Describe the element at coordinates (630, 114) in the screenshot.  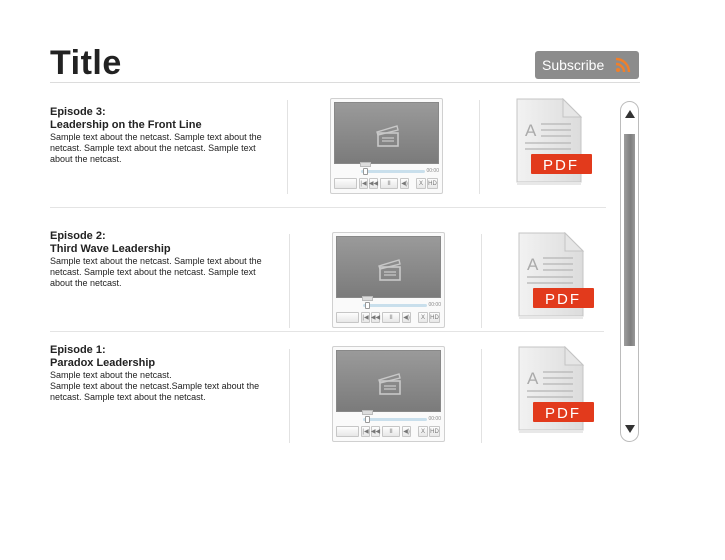
I see `arrow-up-icon` at that location.